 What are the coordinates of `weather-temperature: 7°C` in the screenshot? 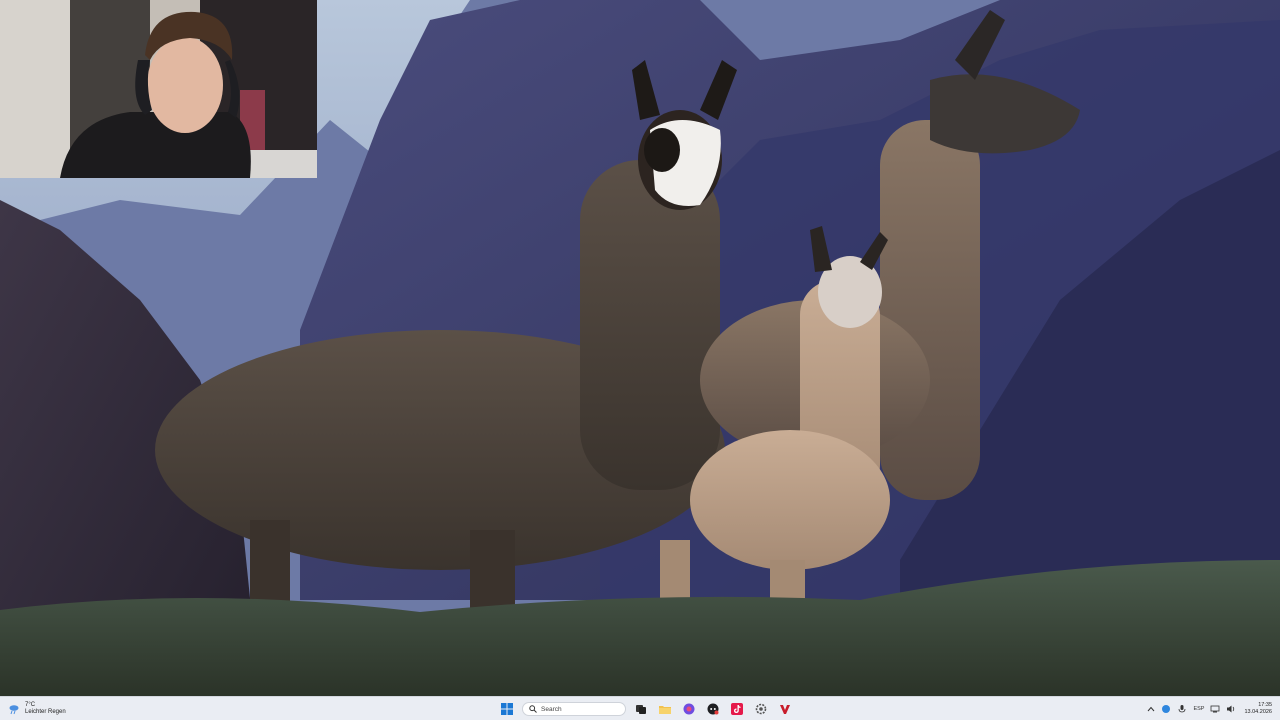 It's located at (30, 705).